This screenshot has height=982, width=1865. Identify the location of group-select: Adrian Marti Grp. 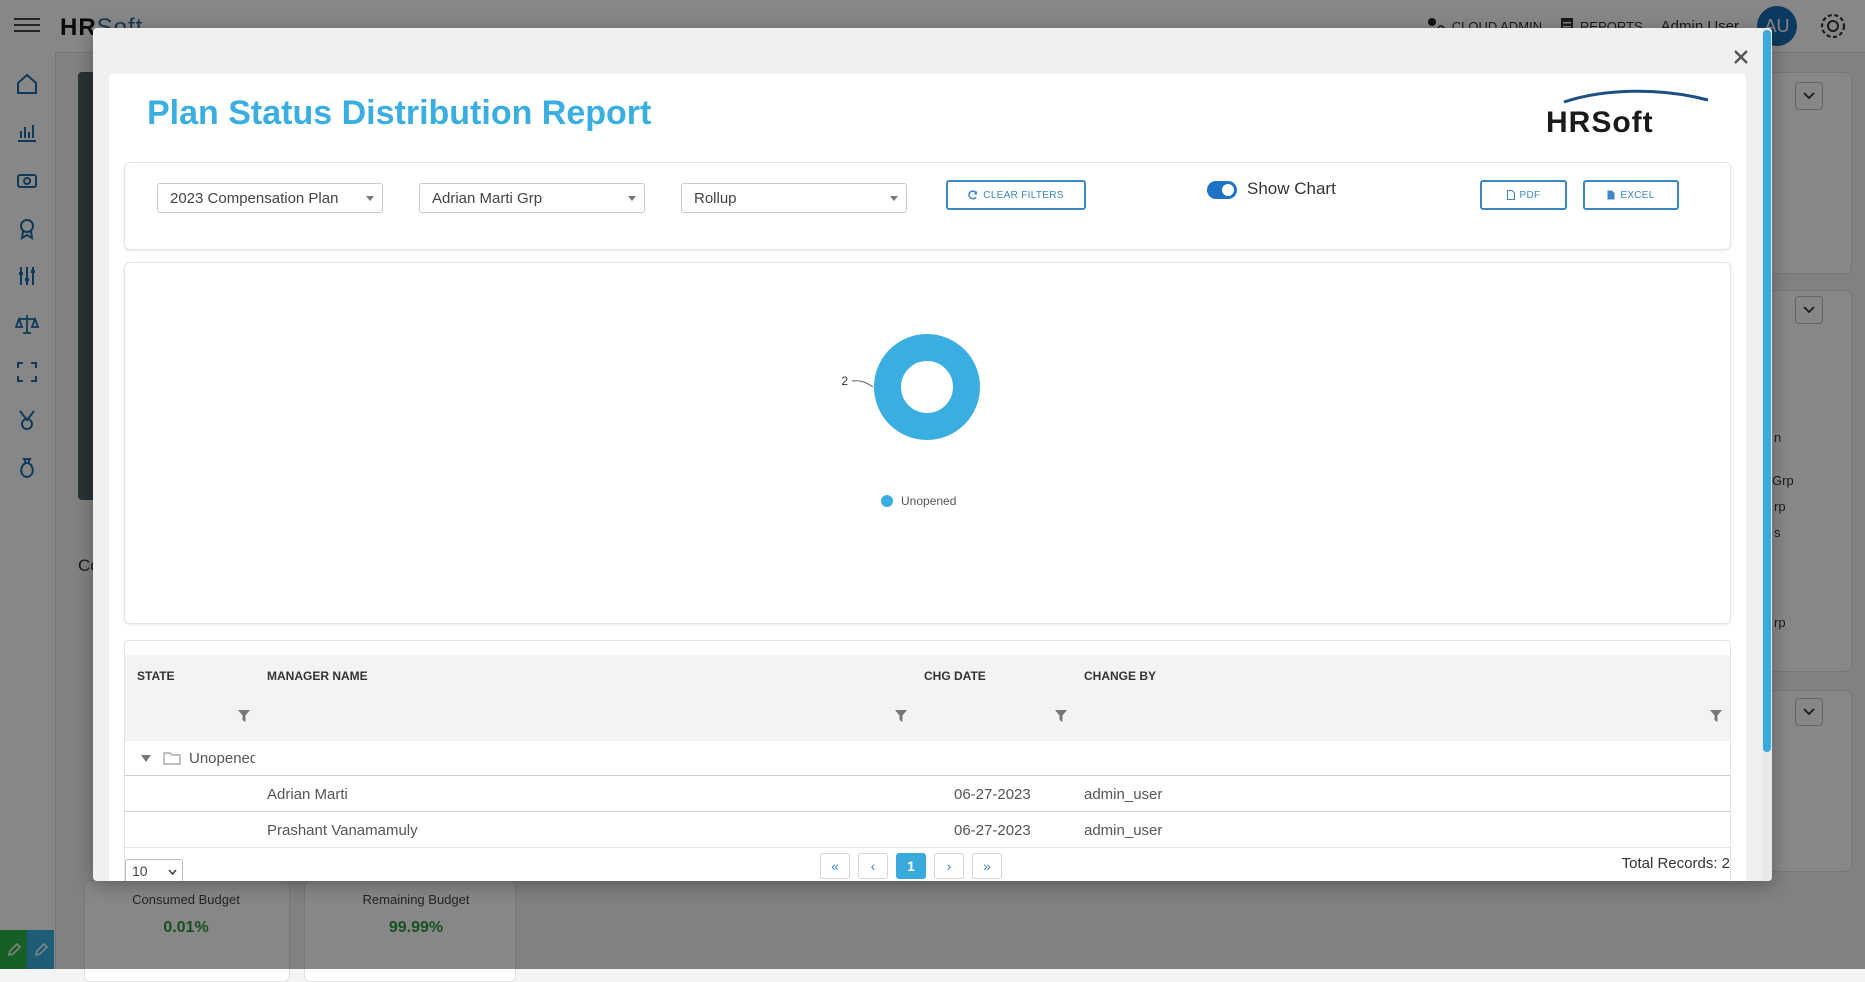
(532, 198).